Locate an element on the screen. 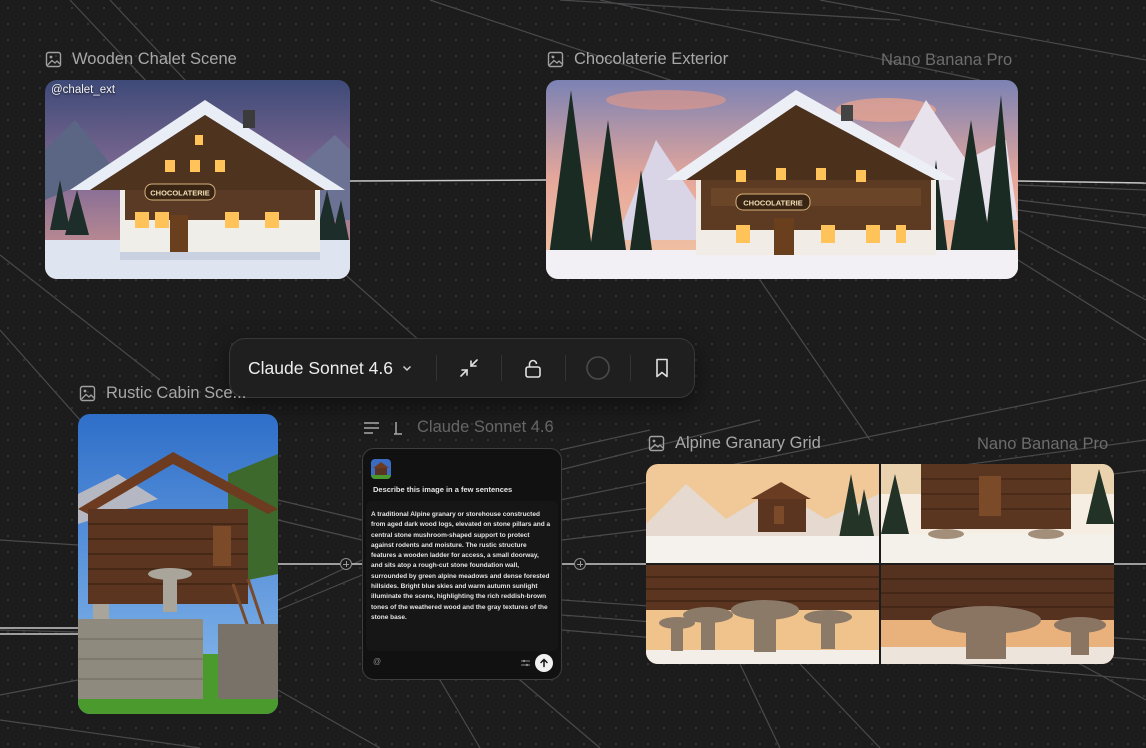  chocolaterie-node-label: Chocolaterie Exterior is located at coordinates (637, 59).